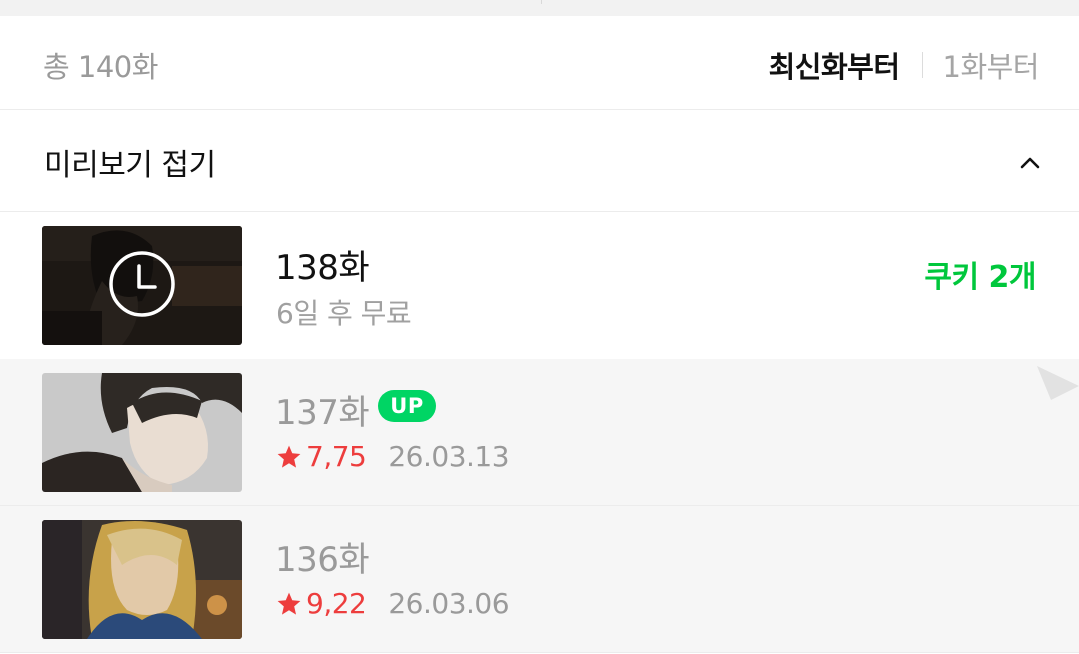 The height and width of the screenshot is (654, 1079). Describe the element at coordinates (100, 67) in the screenshot. I see `total-episode-count: 총 140화` at that location.